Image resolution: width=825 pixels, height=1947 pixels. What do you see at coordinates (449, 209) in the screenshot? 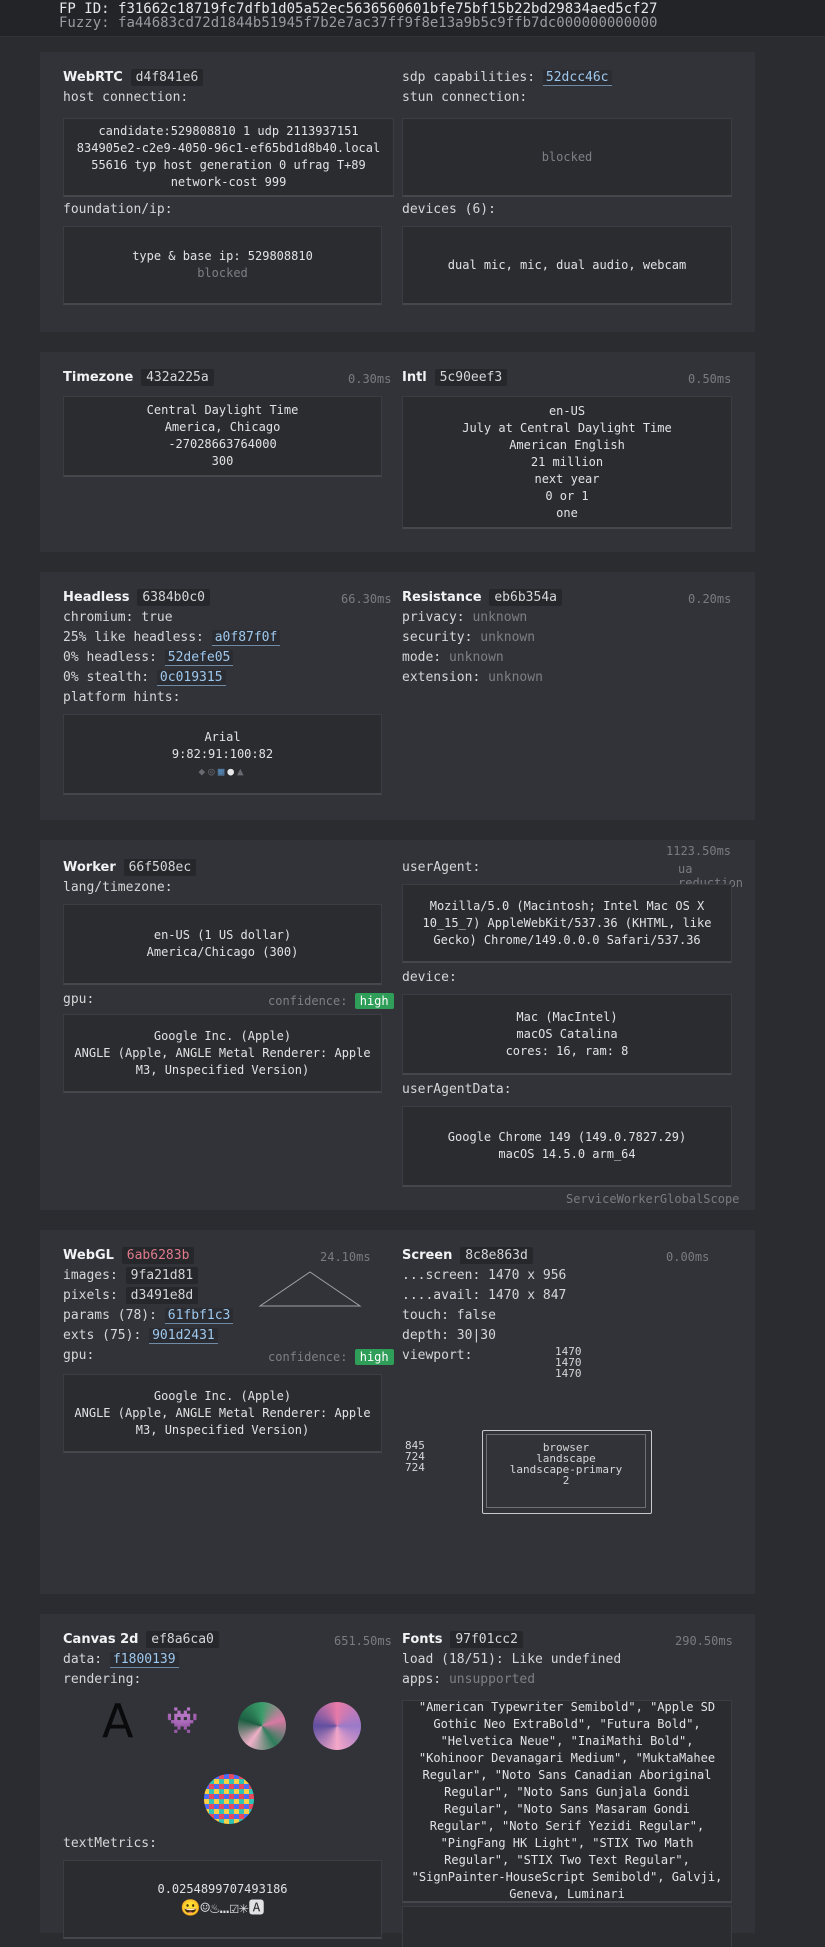
I see `devices-label: devices (6):` at bounding box center [449, 209].